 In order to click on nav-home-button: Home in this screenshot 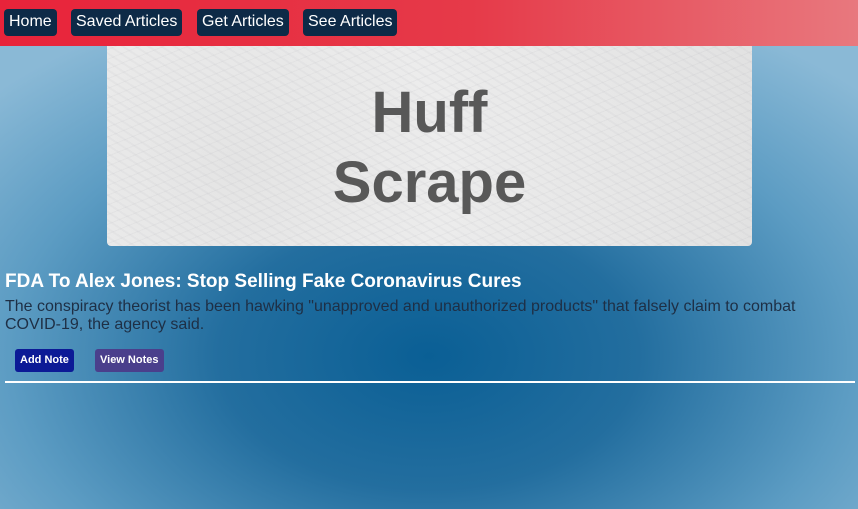, I will do `click(30, 22)`.